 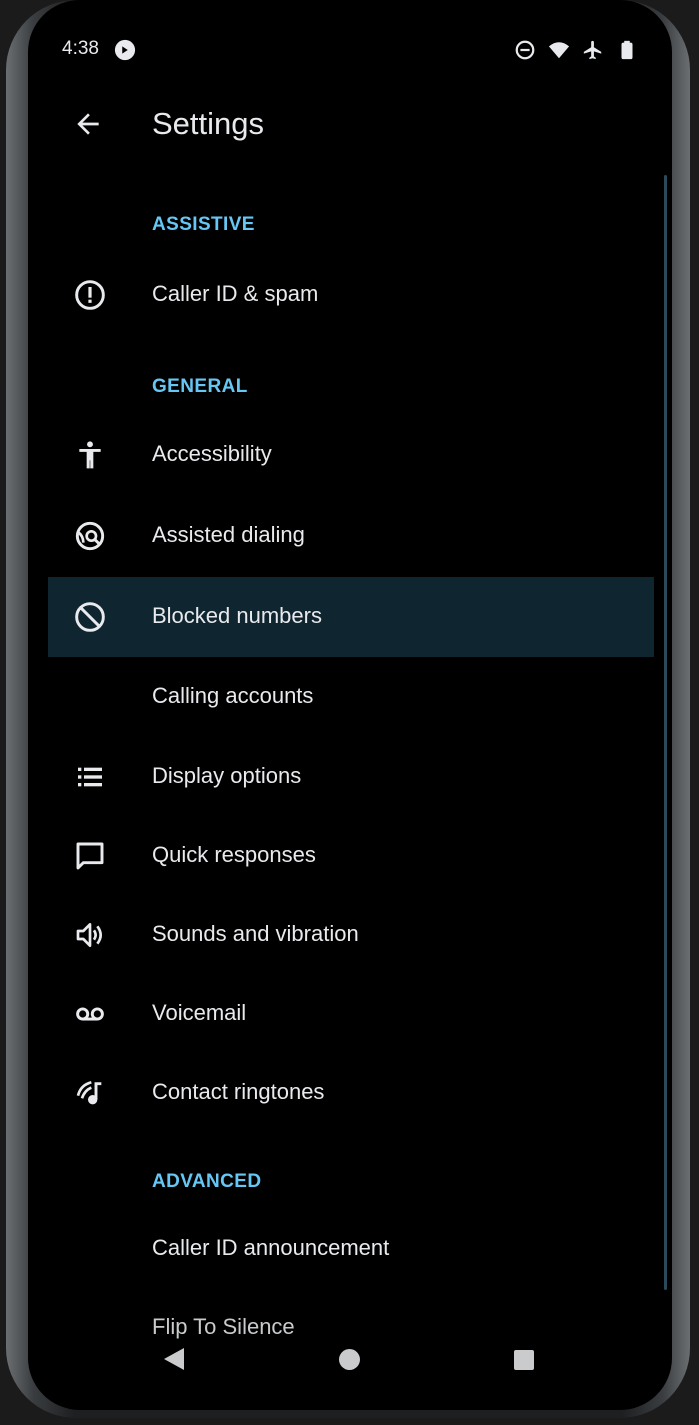 What do you see at coordinates (207, 1181) in the screenshot?
I see `section-header-advanced: ADVANCED` at bounding box center [207, 1181].